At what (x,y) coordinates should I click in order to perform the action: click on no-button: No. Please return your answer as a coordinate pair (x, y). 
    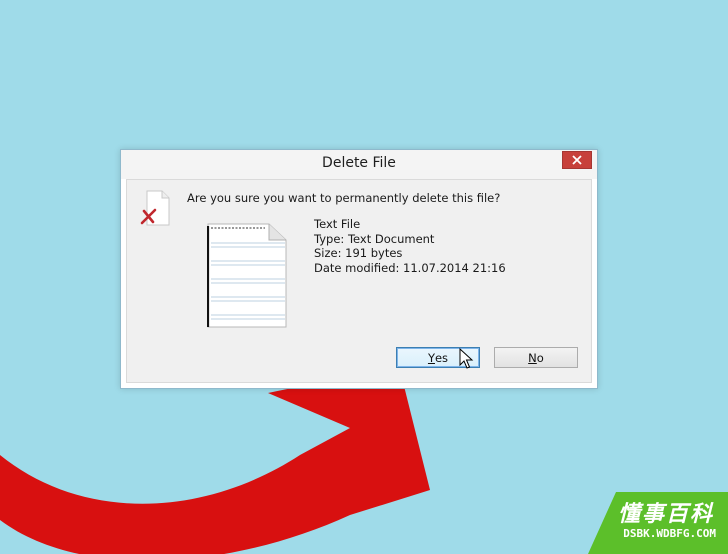
    Looking at the image, I should click on (536, 357).